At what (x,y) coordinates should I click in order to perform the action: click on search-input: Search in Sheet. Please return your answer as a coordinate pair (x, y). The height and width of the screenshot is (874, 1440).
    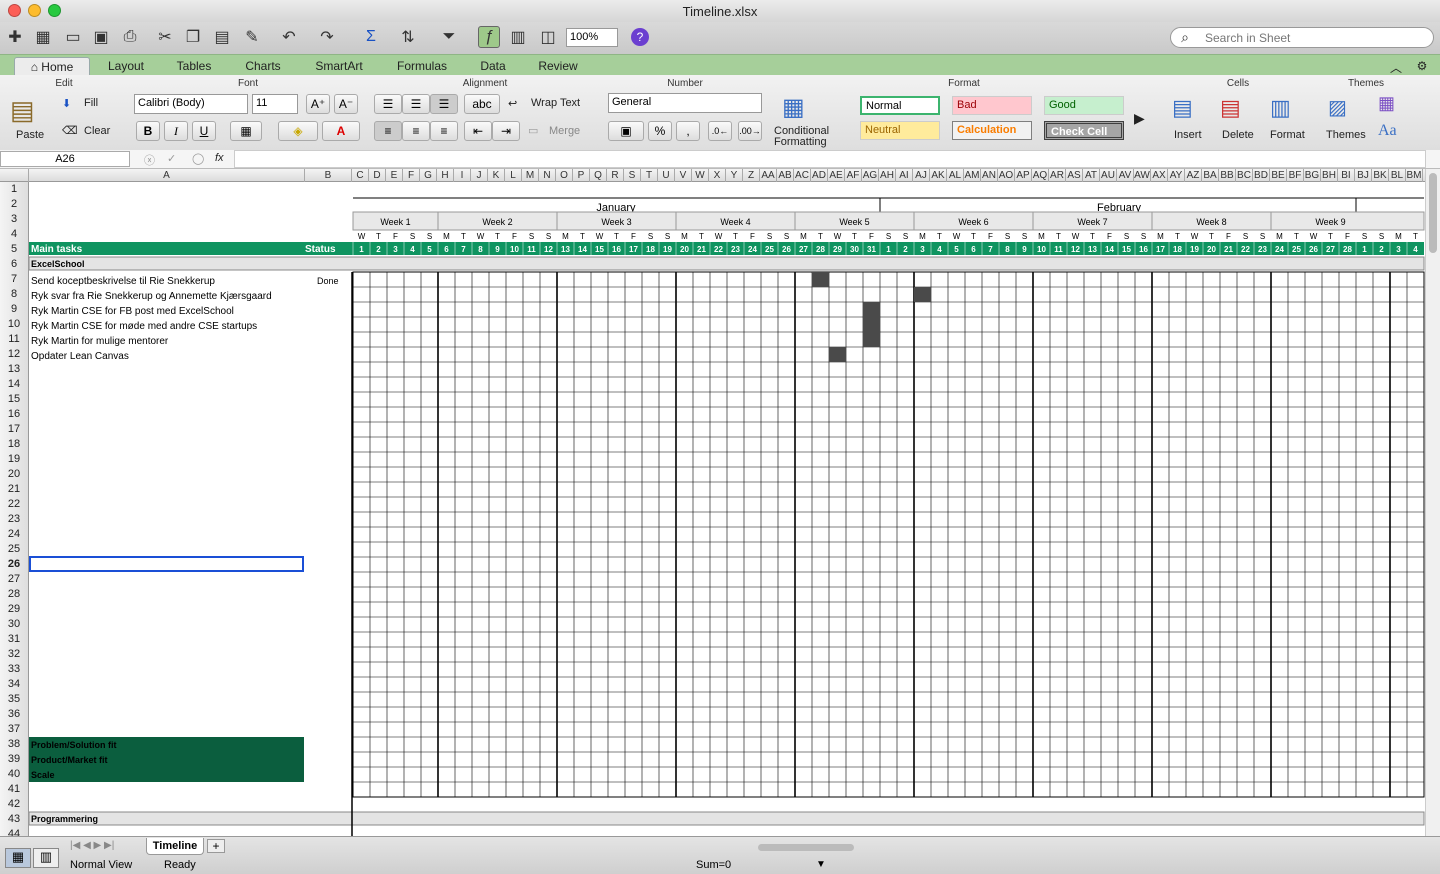
    Looking at the image, I should click on (1302, 37).